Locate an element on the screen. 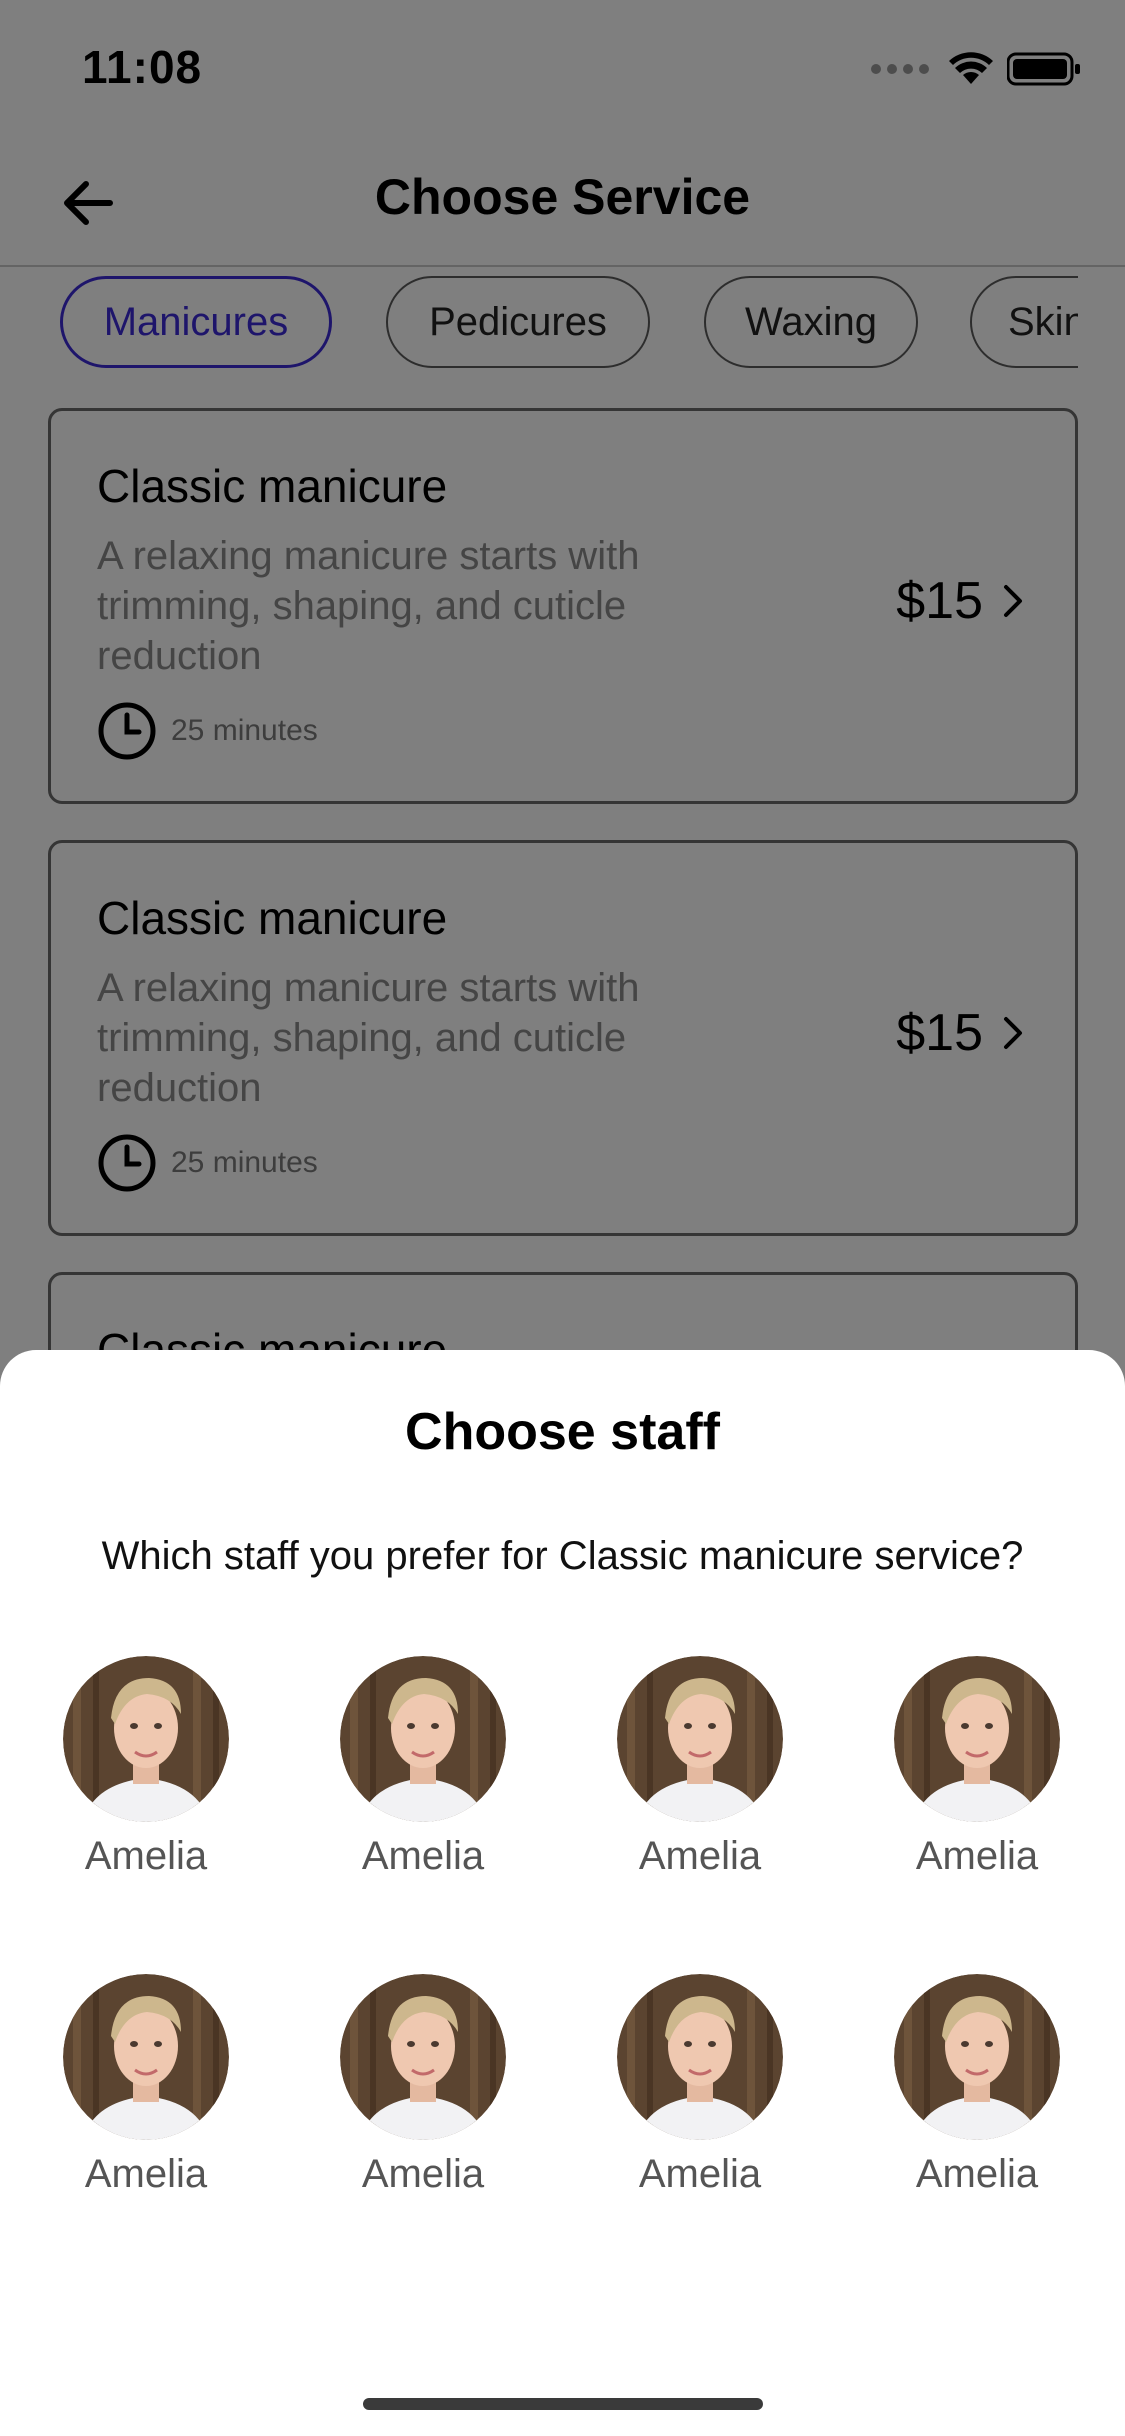 This screenshot has width=1125, height=2436. home-indicator is located at coordinates (563, 2404).